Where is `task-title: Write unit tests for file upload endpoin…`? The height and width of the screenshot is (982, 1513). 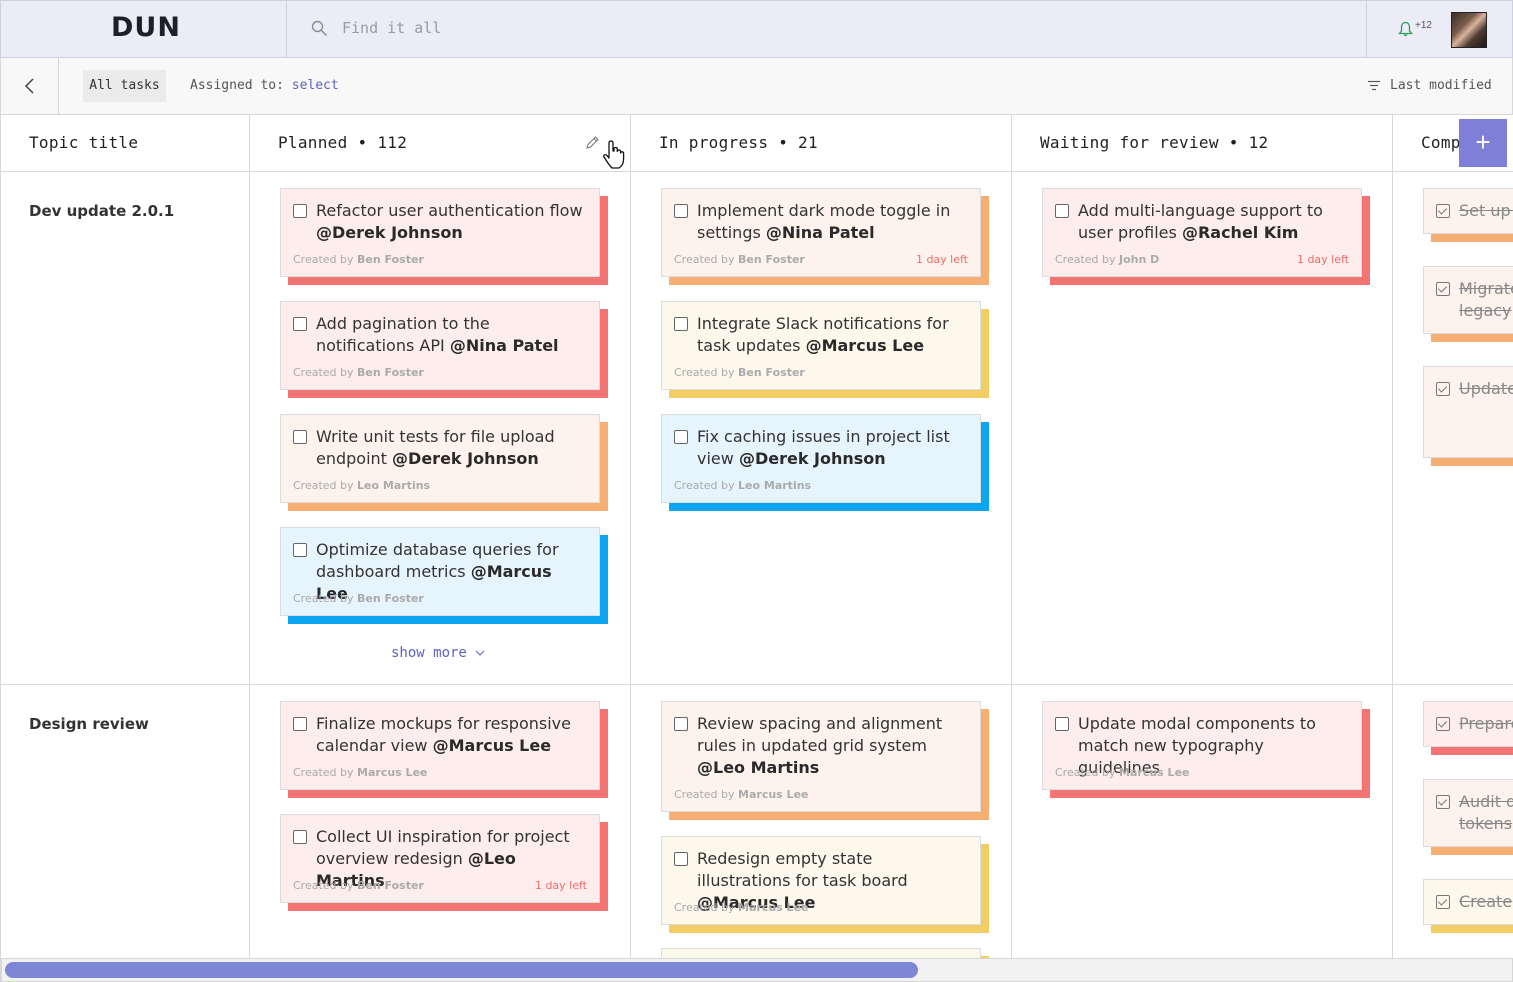 task-title: Write unit tests for file upload endpoin… is located at coordinates (435, 447).